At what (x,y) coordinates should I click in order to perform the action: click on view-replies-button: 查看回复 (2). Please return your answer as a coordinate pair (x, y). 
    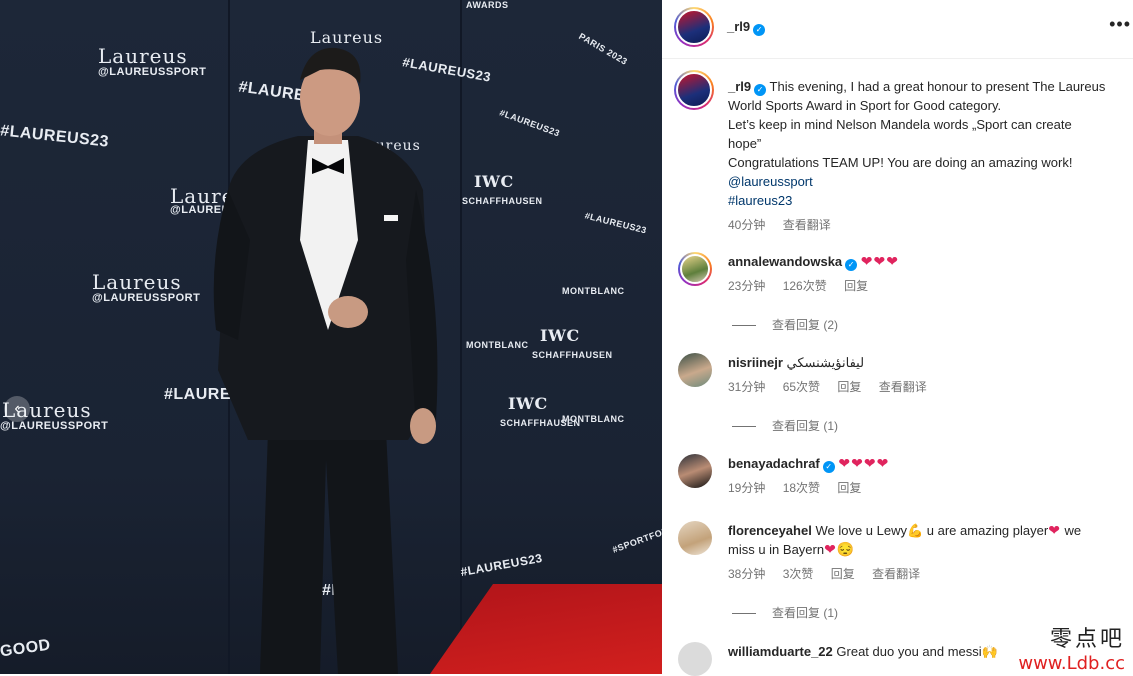
    Looking at the image, I should click on (785, 324).